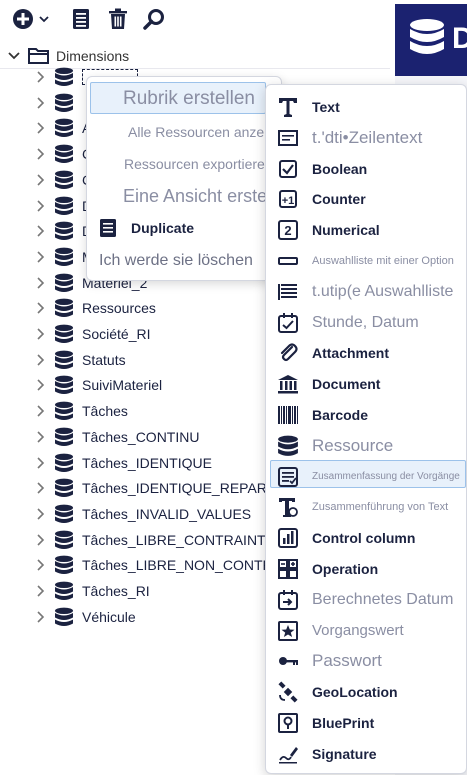  What do you see at coordinates (288, 384) in the screenshot?
I see `bank-building-icon` at bounding box center [288, 384].